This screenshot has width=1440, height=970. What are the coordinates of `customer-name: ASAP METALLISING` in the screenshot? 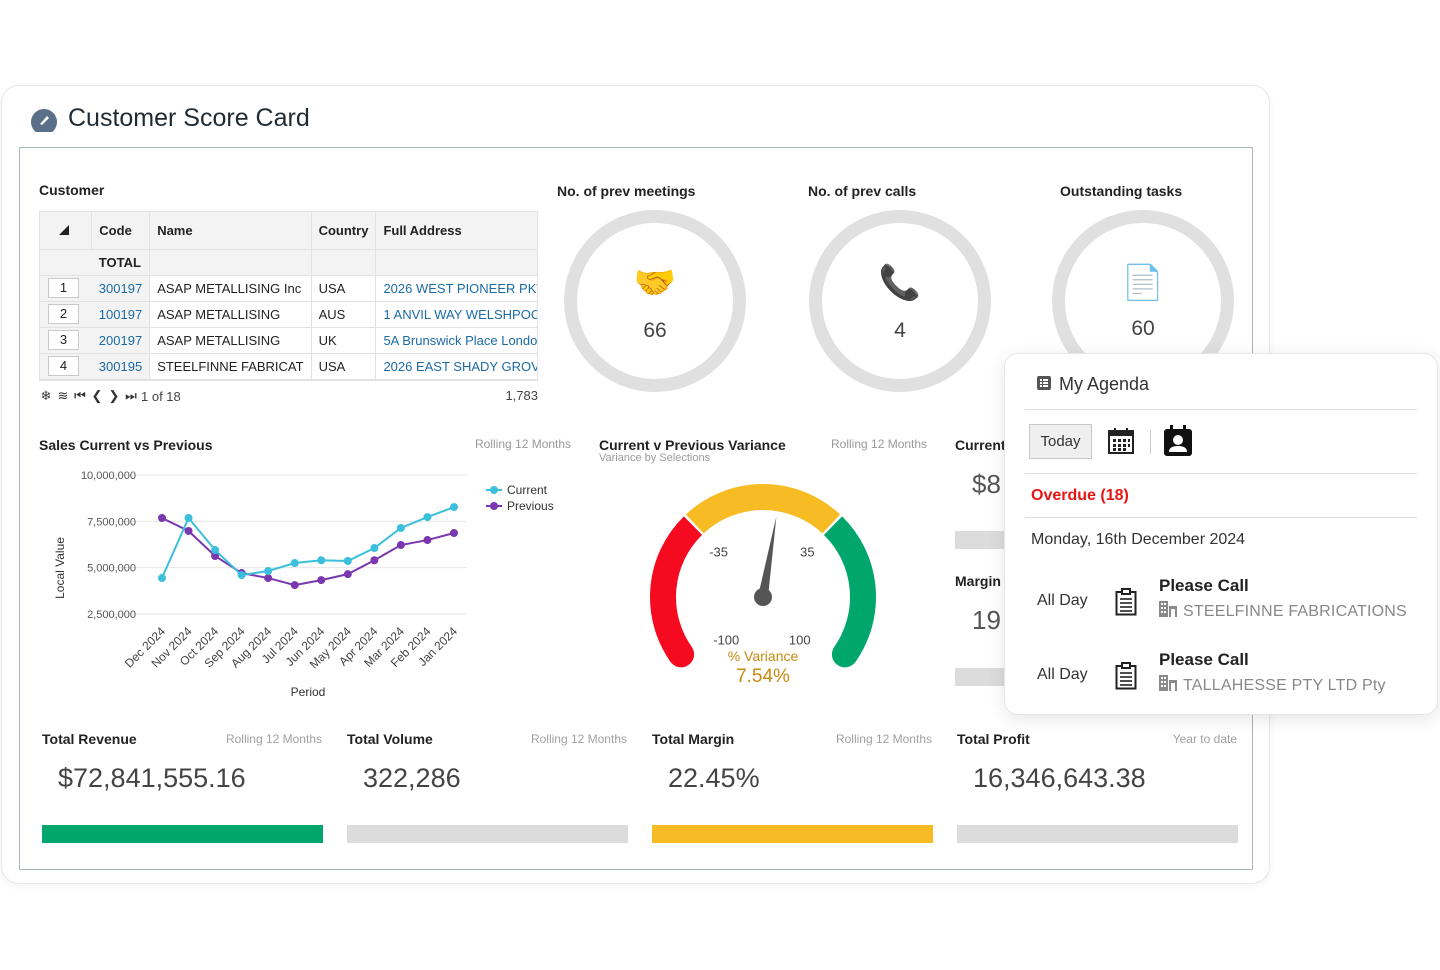 It's located at (230, 340).